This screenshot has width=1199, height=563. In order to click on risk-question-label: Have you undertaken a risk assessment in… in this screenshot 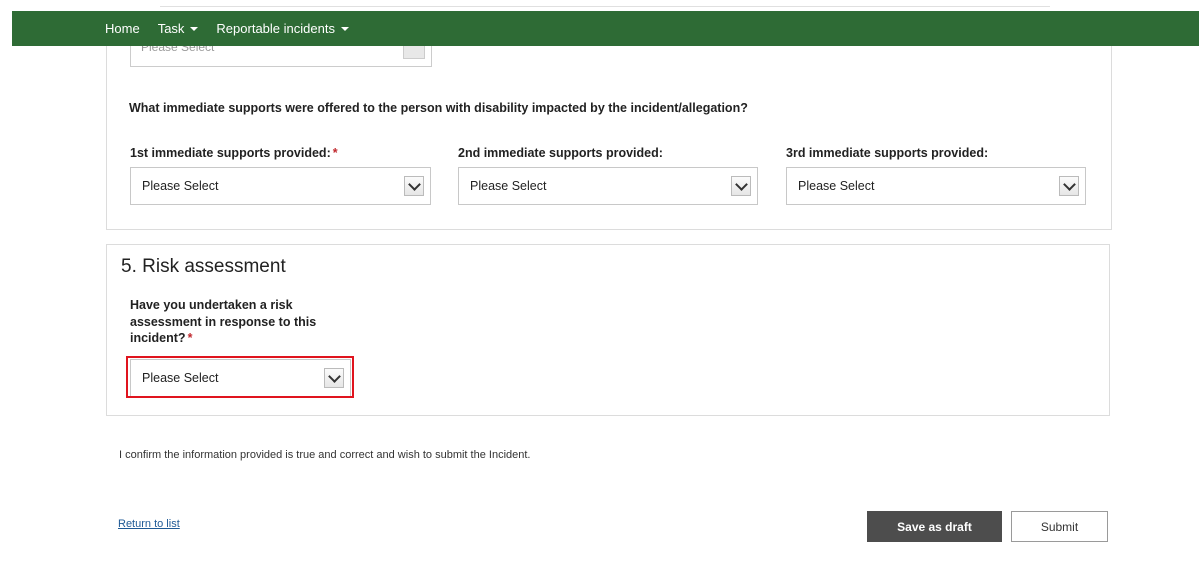, I will do `click(240, 322)`.